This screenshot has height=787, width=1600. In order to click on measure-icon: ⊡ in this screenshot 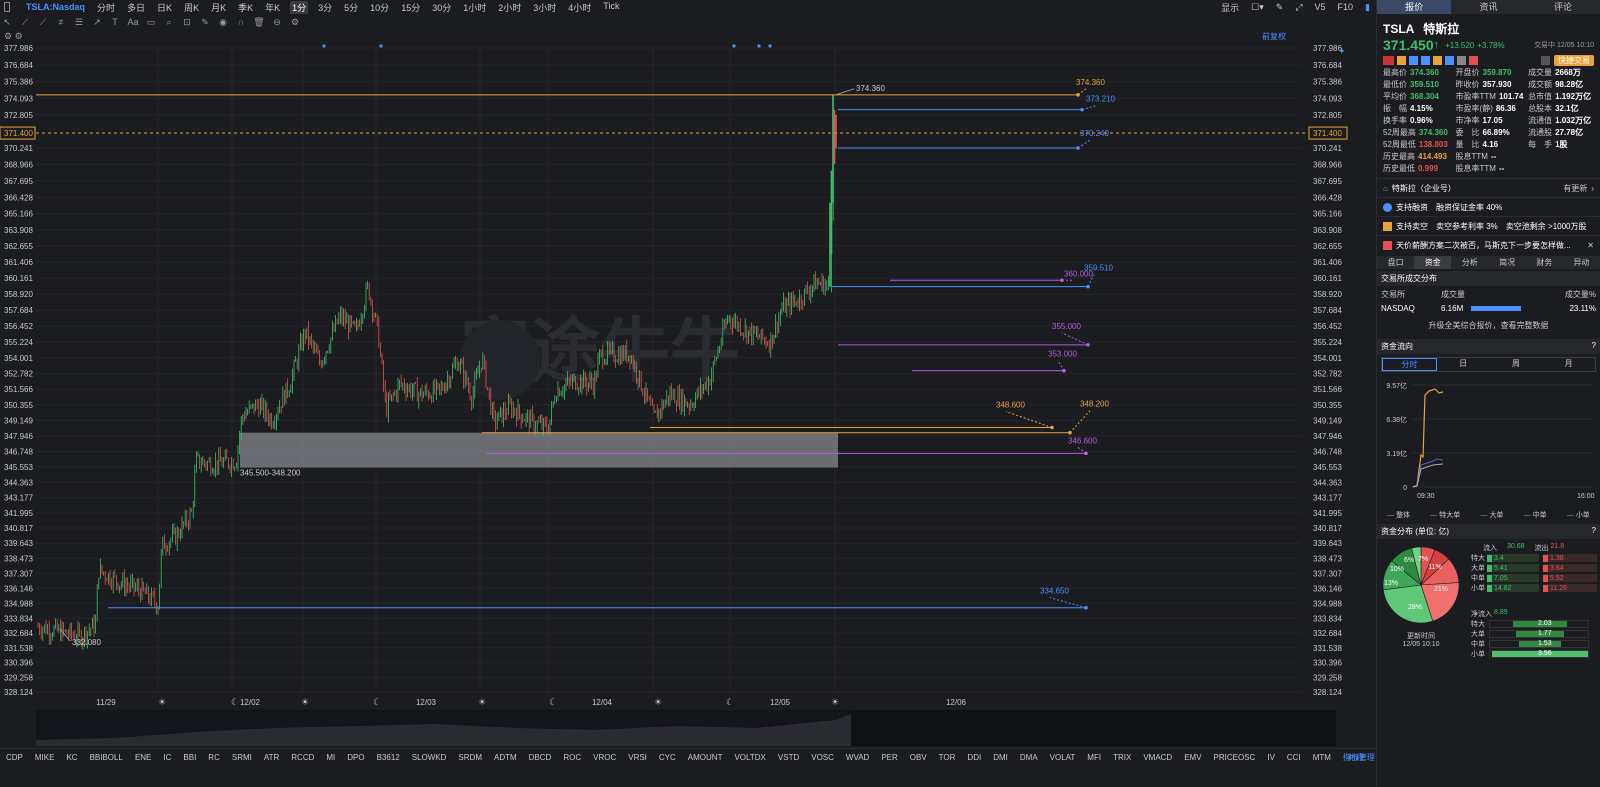, I will do `click(187, 22)`.